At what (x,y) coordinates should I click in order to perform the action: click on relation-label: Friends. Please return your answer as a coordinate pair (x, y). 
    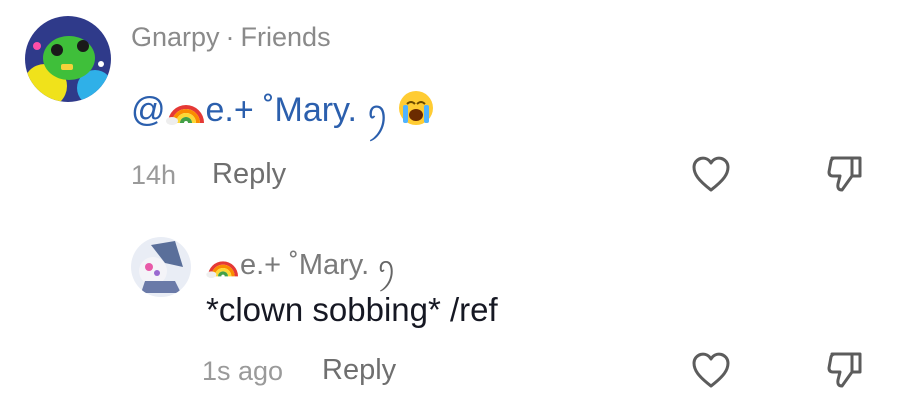
    Looking at the image, I should click on (285, 37).